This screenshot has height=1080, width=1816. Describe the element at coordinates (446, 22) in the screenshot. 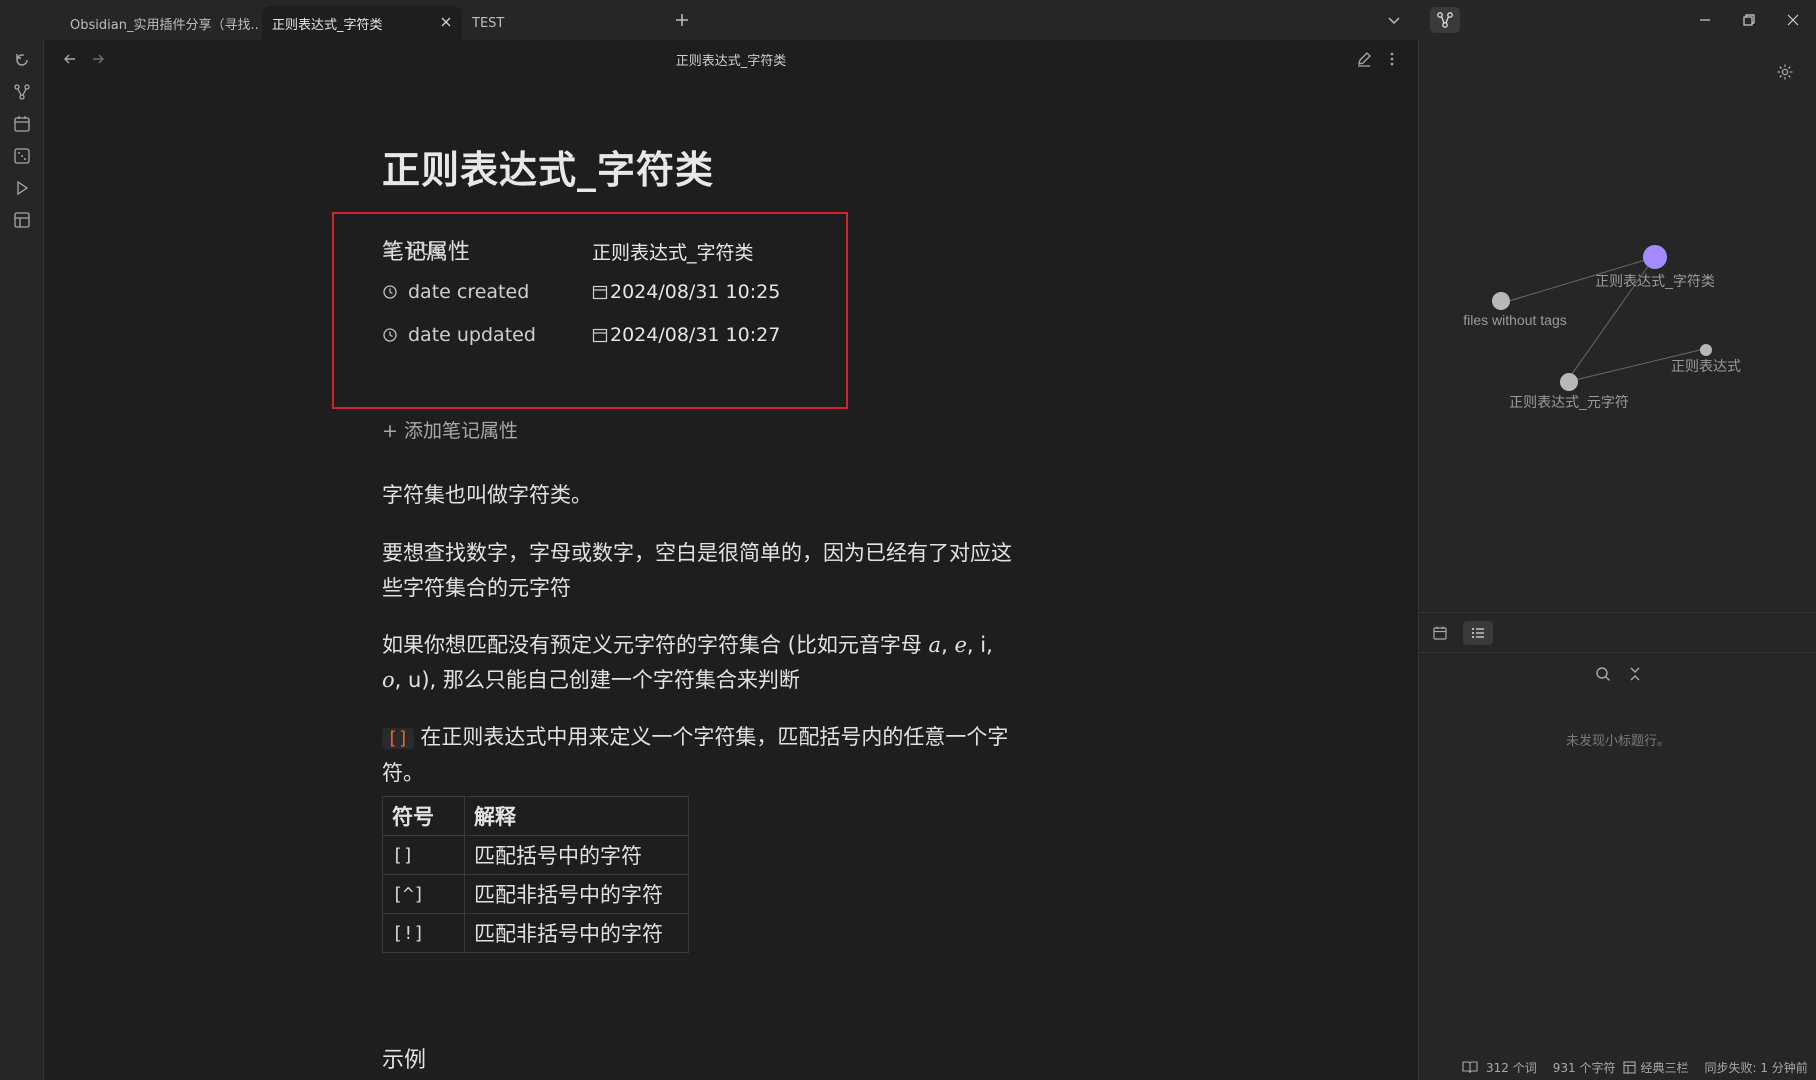

I see `close-icon` at that location.